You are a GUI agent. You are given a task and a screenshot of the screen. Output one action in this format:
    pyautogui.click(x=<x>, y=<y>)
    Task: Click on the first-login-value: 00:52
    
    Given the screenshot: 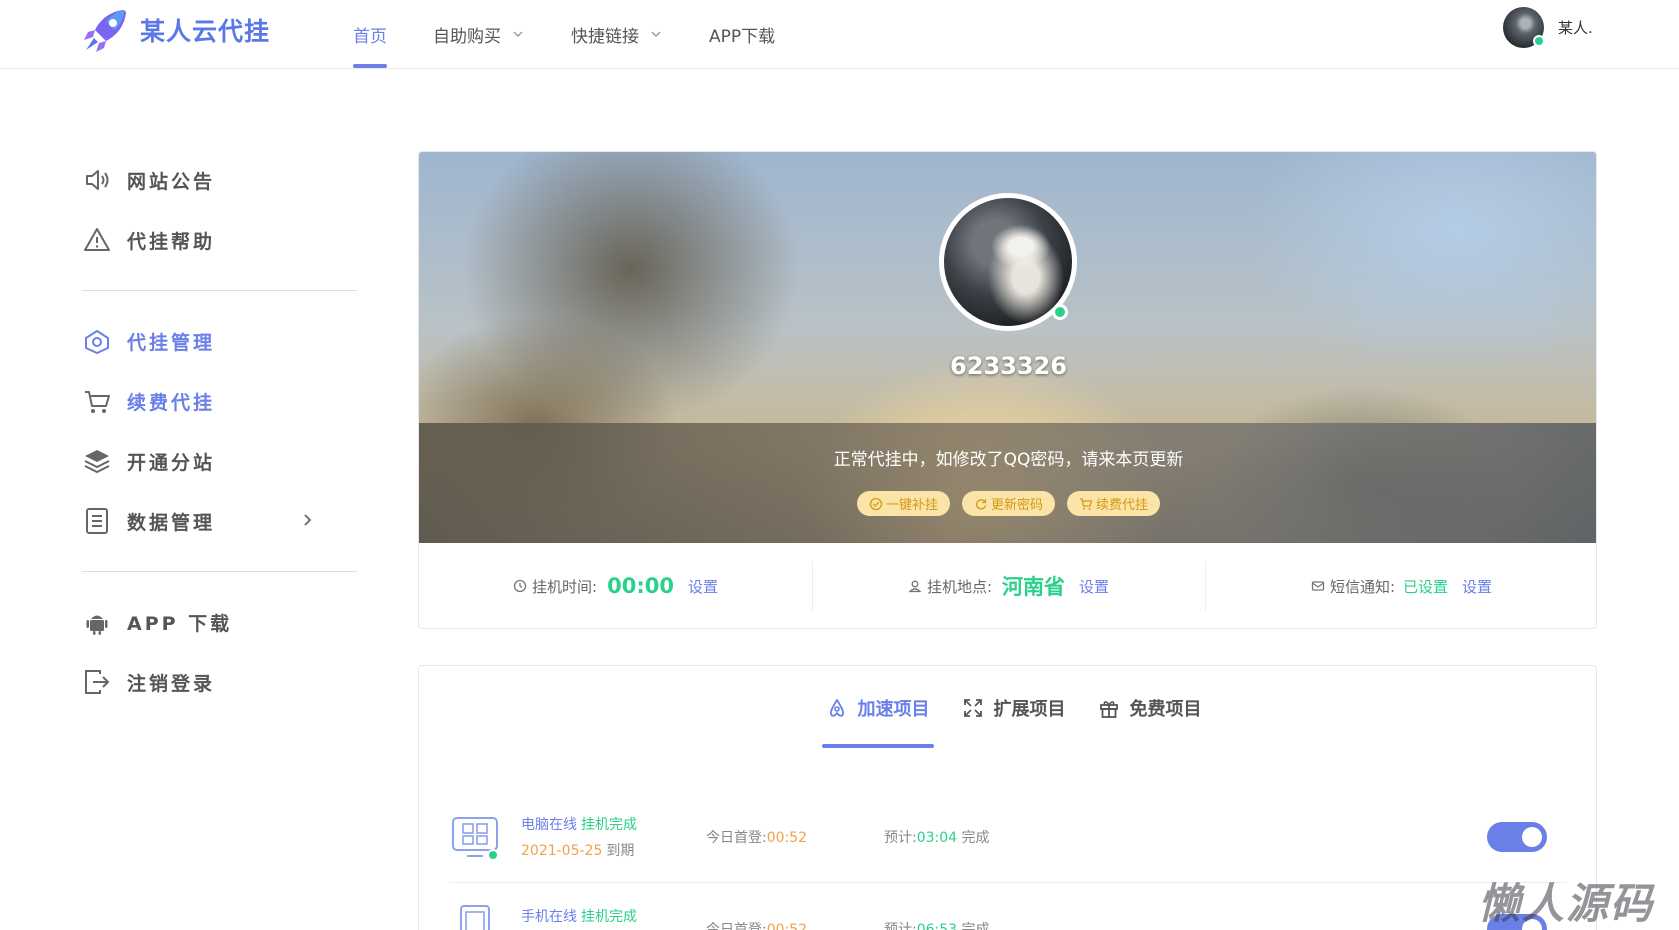 What is the action you would take?
    pyautogui.click(x=787, y=837)
    